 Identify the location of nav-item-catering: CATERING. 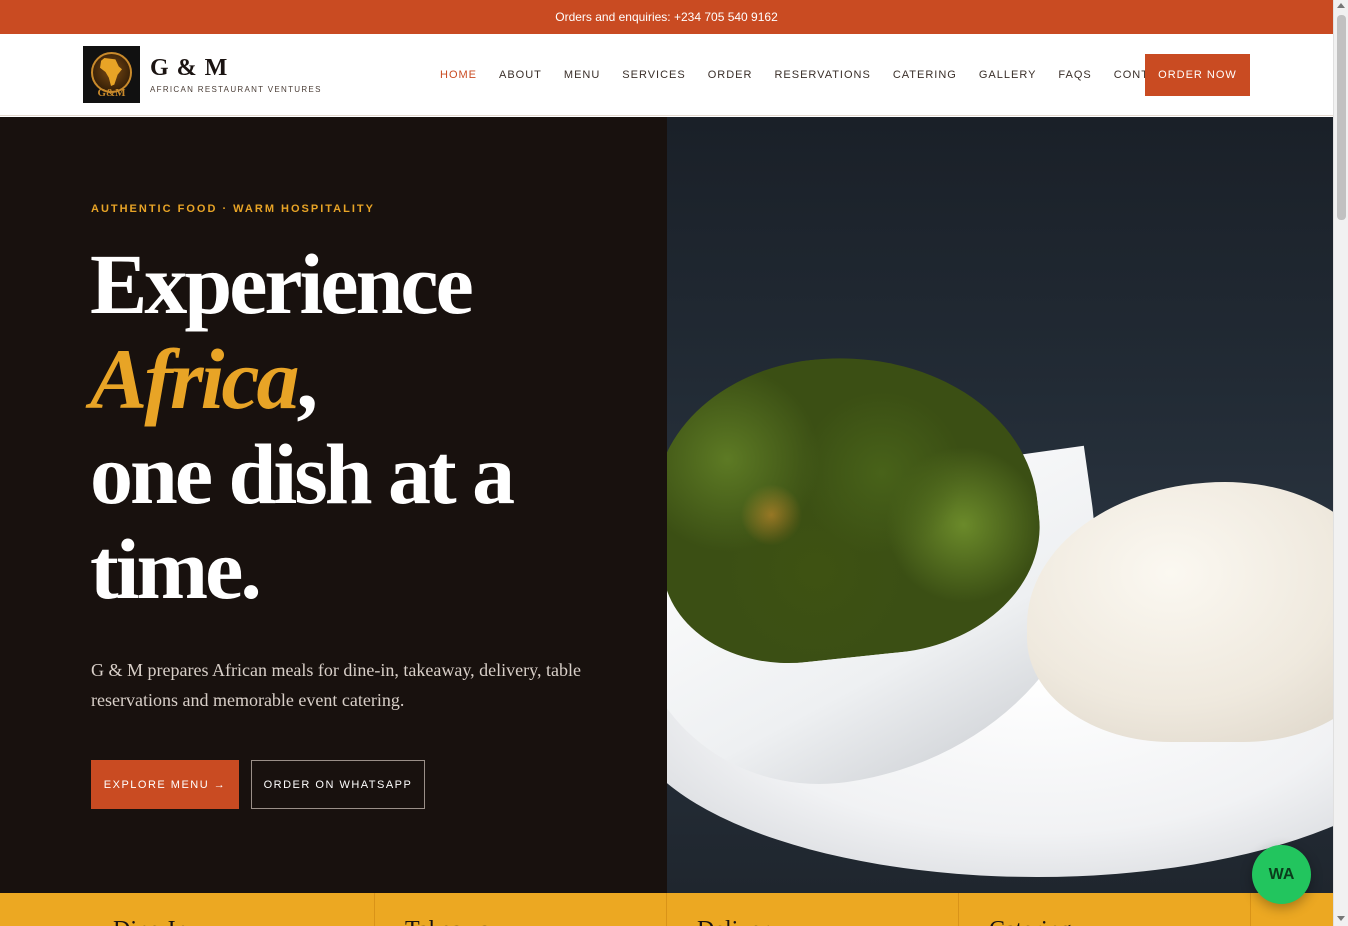
(925, 75).